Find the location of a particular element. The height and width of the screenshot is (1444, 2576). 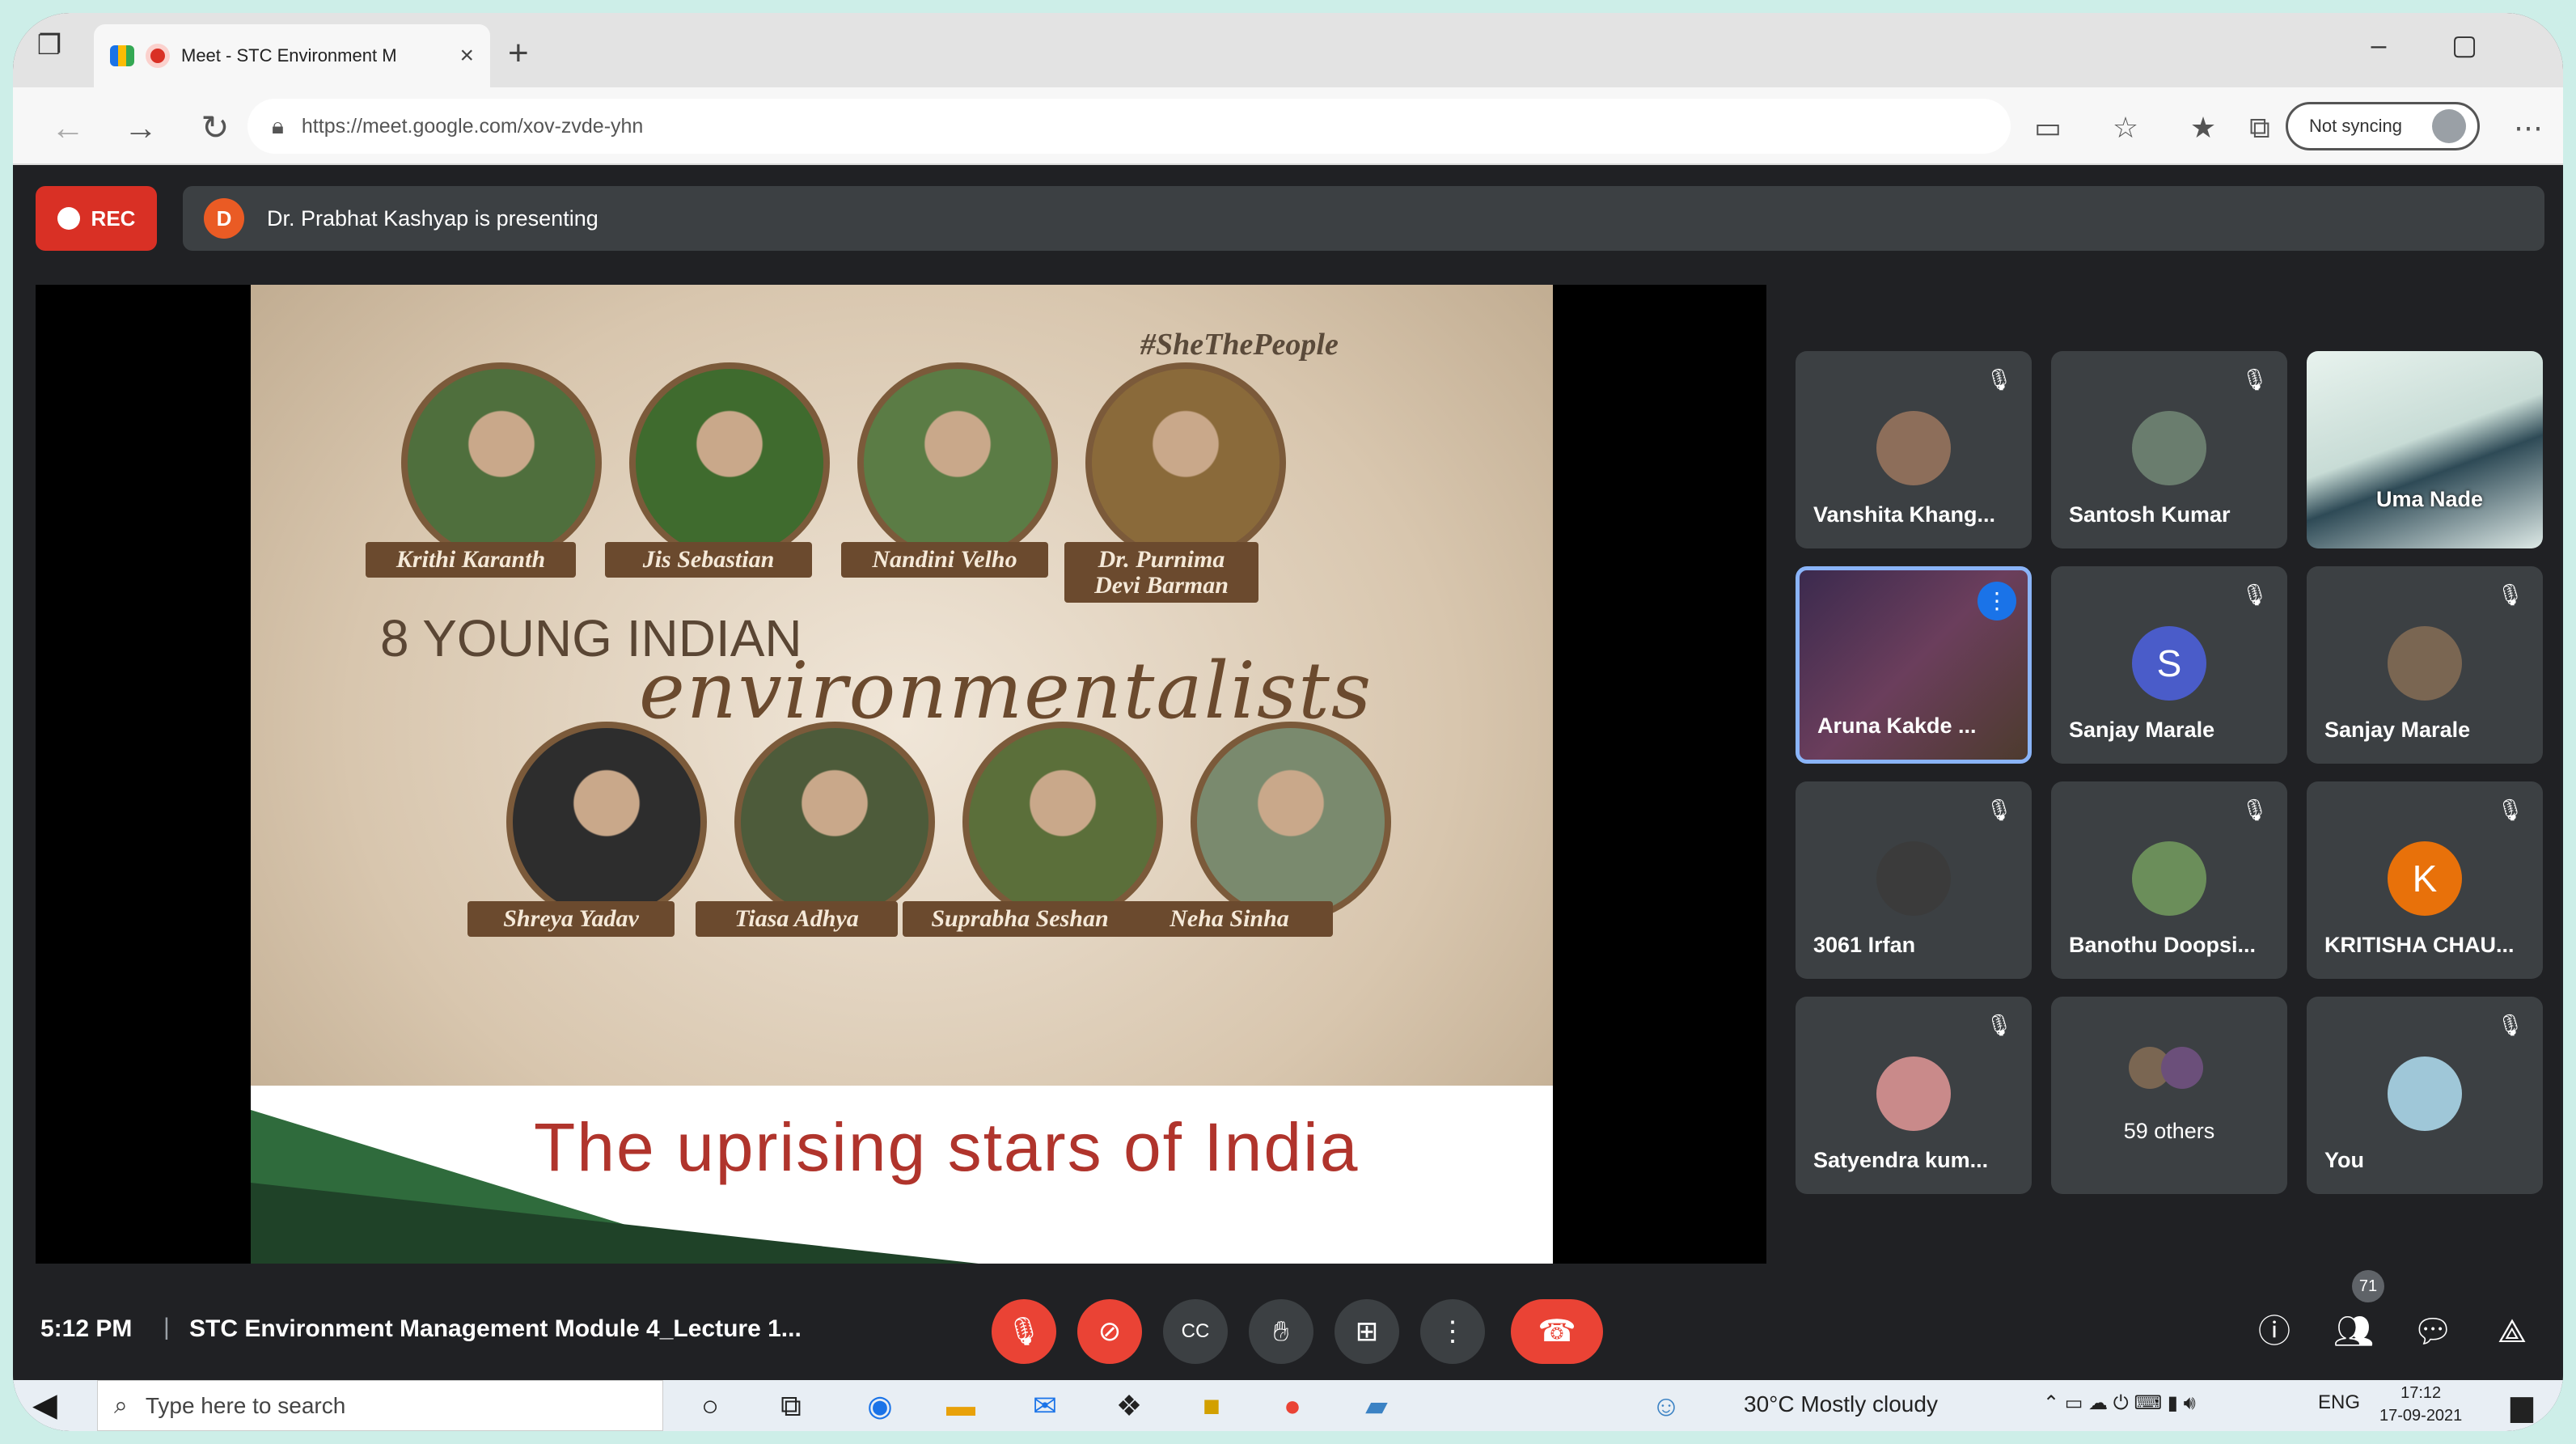

present-screen-button: ⊞ is located at coordinates (1367, 1331).